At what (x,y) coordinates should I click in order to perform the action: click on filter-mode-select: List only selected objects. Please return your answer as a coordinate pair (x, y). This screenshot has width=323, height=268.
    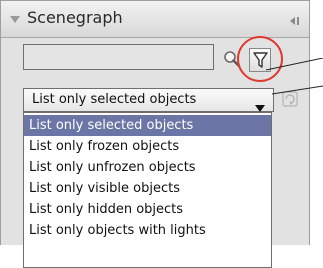
    Looking at the image, I should click on (148, 100).